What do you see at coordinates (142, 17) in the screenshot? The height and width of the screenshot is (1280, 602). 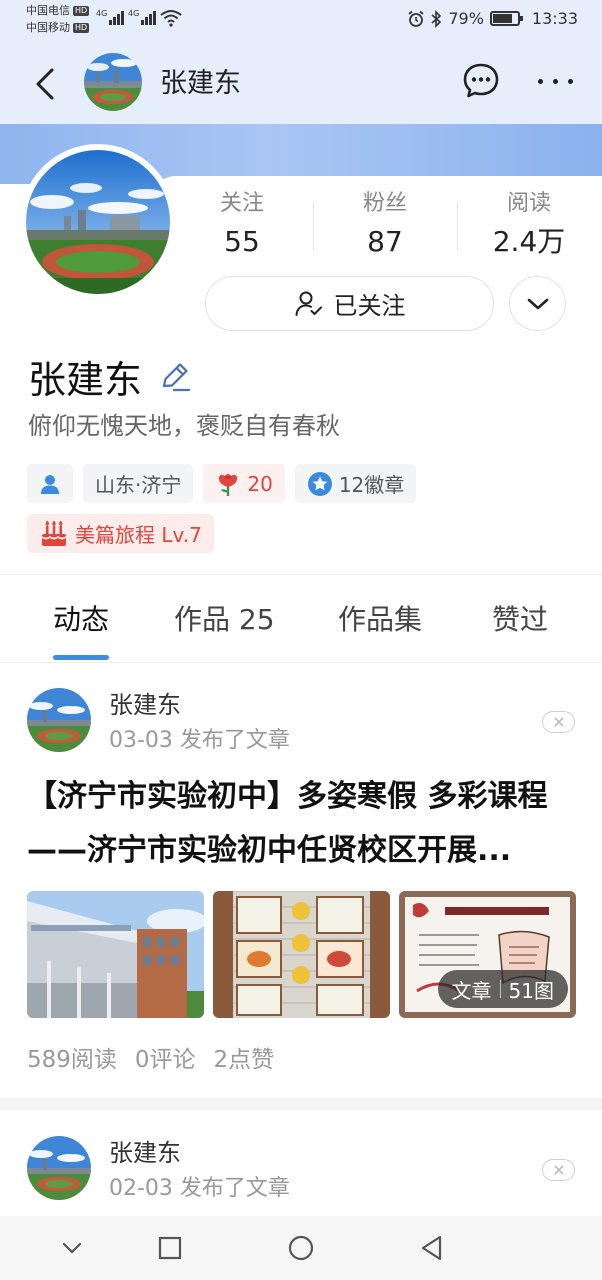 I see `signal-icon-2: 4G` at bounding box center [142, 17].